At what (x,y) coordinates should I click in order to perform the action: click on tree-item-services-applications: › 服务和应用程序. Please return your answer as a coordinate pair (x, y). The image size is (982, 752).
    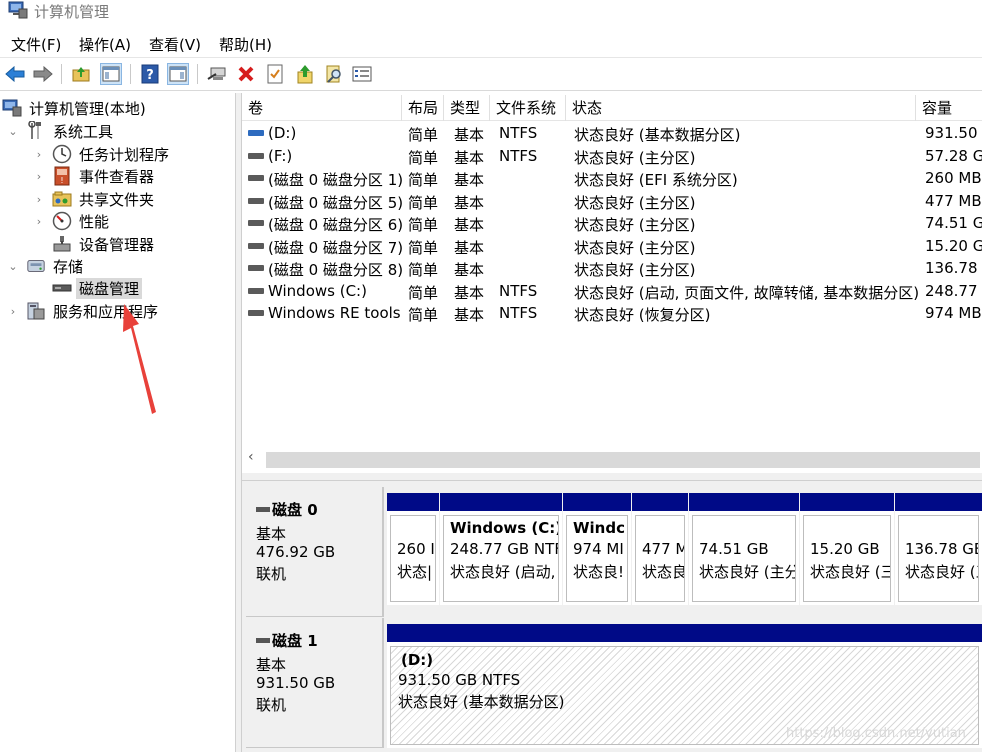
    Looking at the image, I should click on (83, 311).